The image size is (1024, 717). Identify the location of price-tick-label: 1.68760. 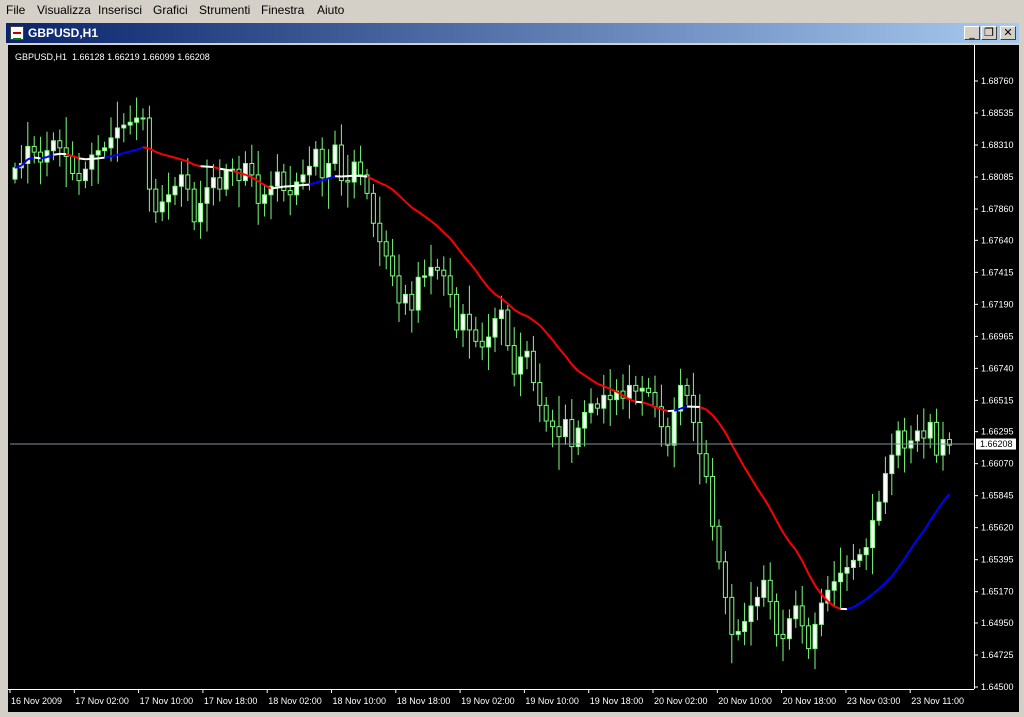
(997, 81).